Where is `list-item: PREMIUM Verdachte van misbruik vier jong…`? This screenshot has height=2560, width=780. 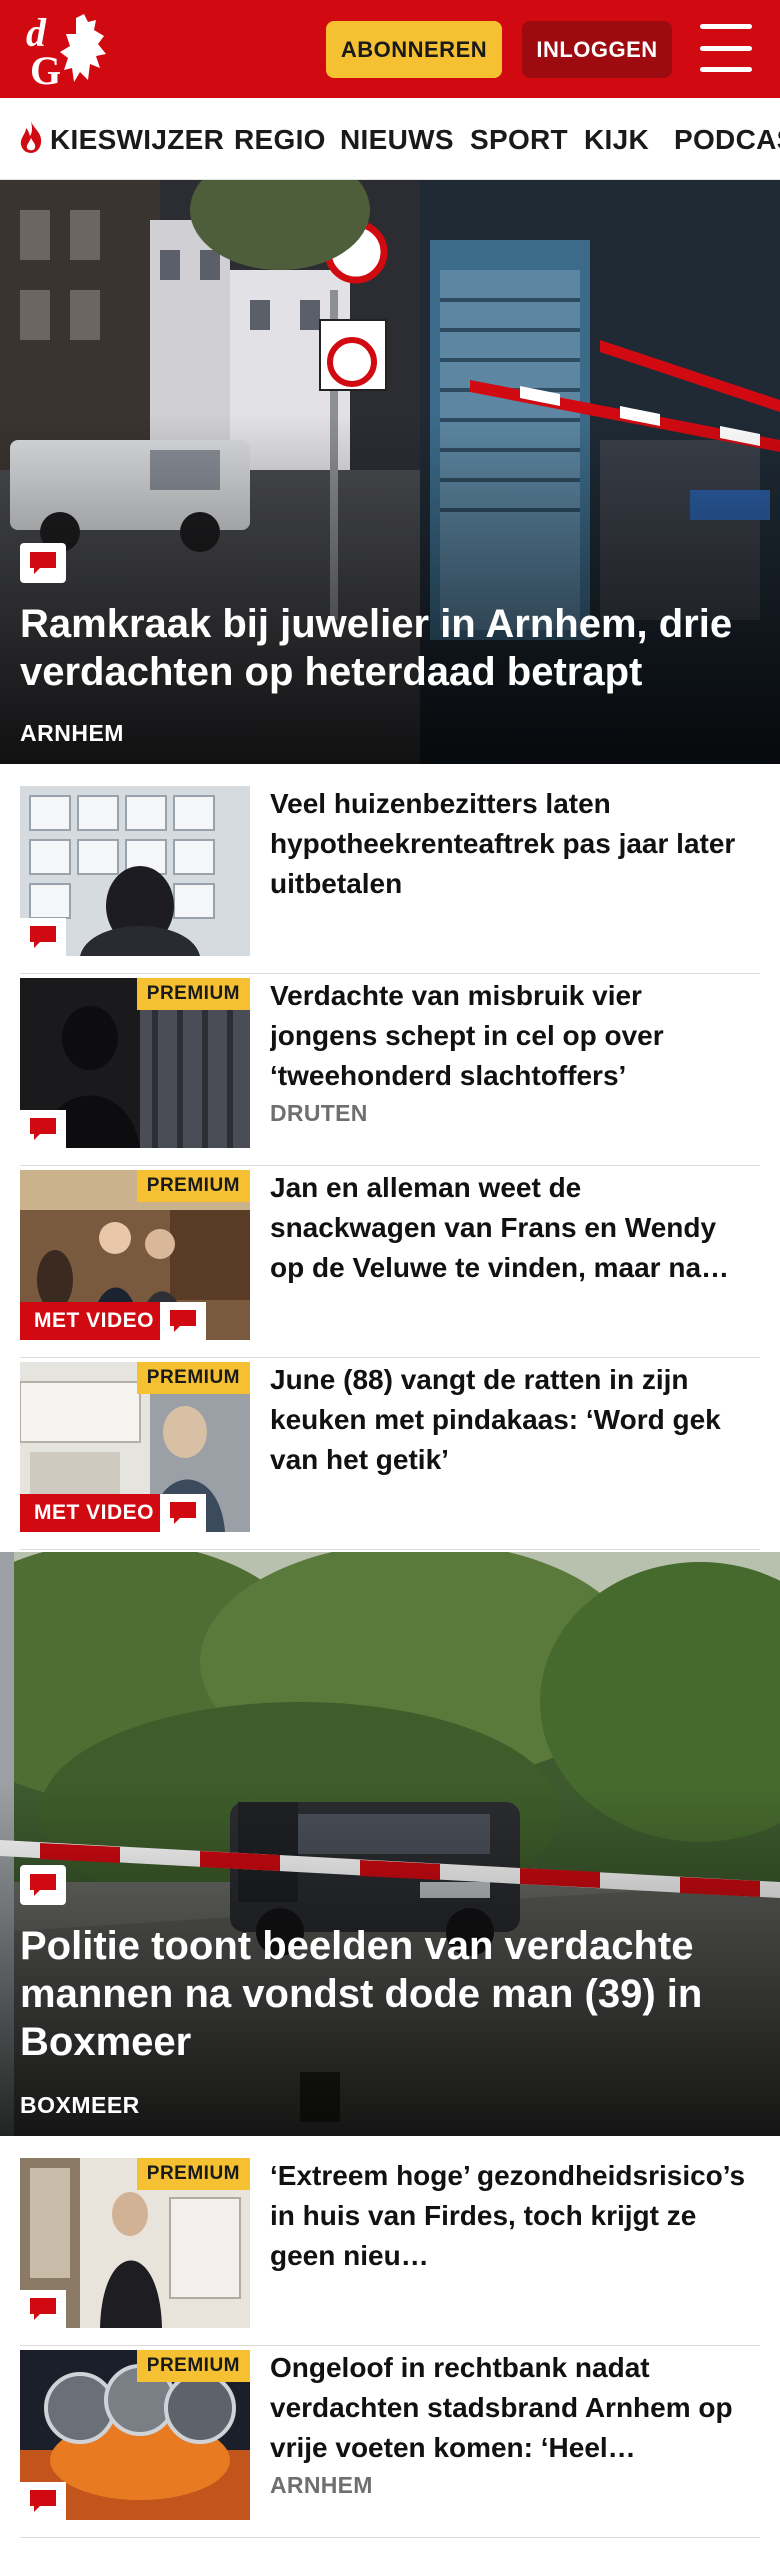
list-item: PREMIUM Verdachte van misbruik vier jong… is located at coordinates (390, 1071).